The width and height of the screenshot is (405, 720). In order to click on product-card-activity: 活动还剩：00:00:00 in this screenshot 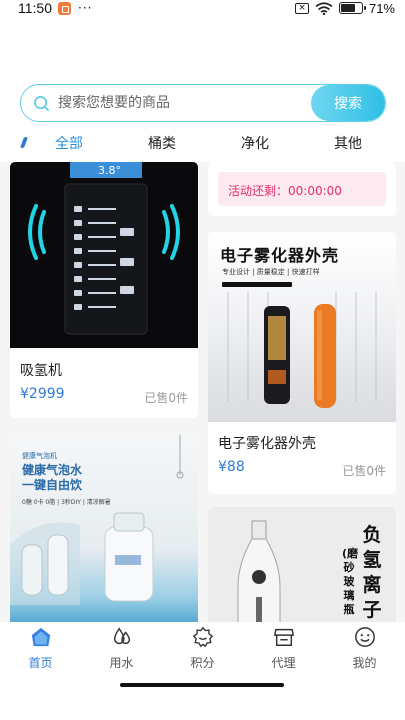, I will do `click(302, 189)`.